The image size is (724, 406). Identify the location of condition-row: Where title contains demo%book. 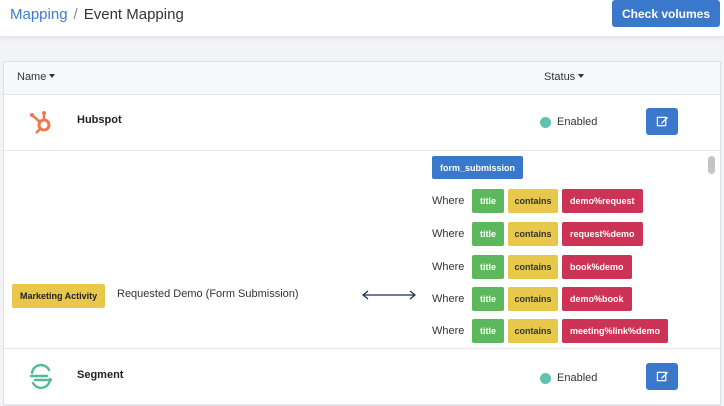
(532, 299).